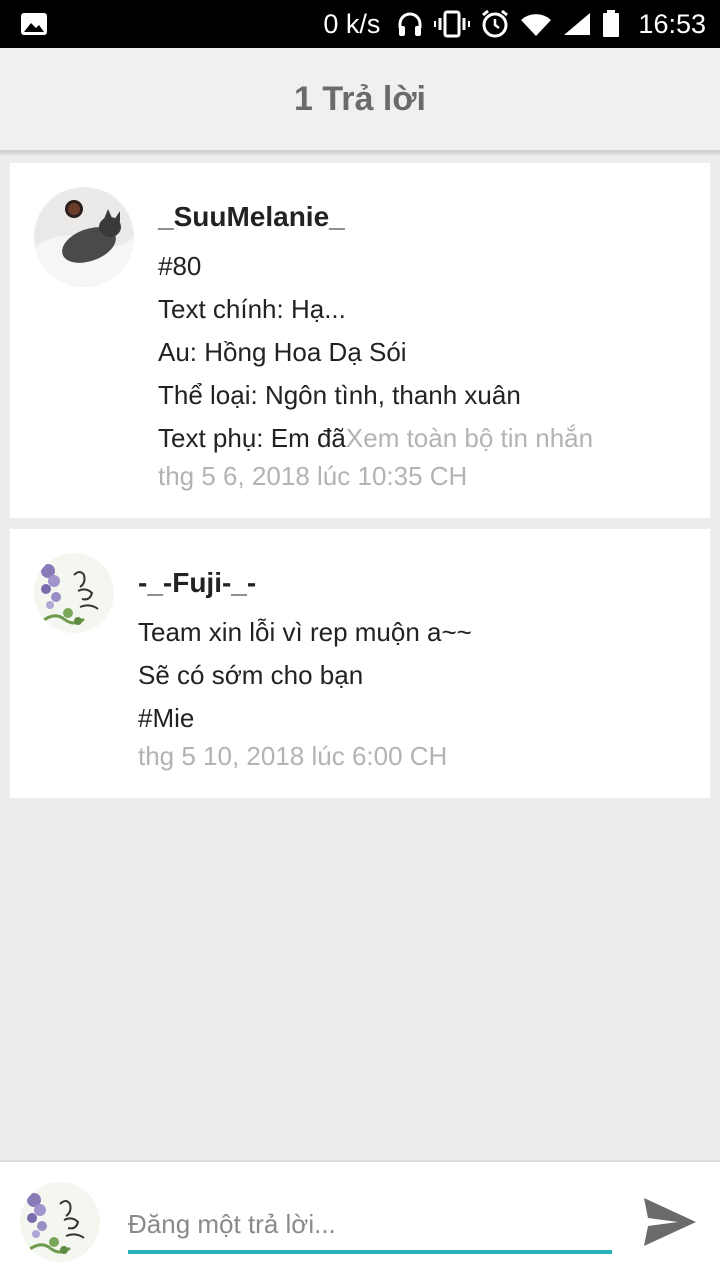 Image resolution: width=720 pixels, height=1280 pixels. Describe the element at coordinates (60, 1222) in the screenshot. I see `current-user-avatar` at that location.